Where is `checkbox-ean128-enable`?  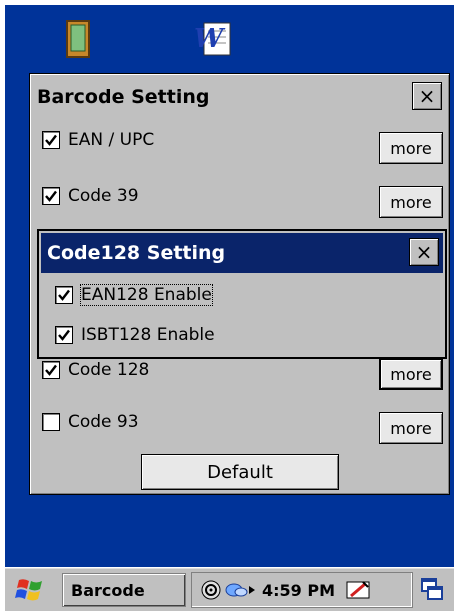
checkbox-ean128-enable is located at coordinates (64, 295).